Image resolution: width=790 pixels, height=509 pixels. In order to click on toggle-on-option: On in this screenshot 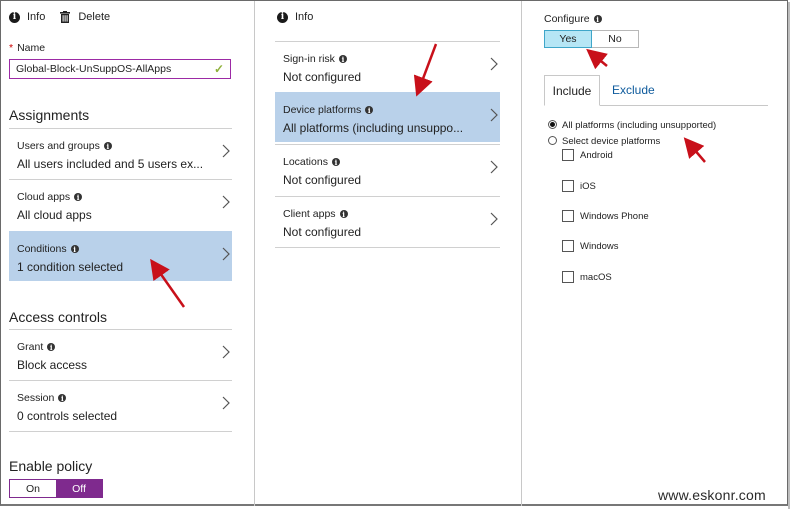, I will do `click(33, 488)`.